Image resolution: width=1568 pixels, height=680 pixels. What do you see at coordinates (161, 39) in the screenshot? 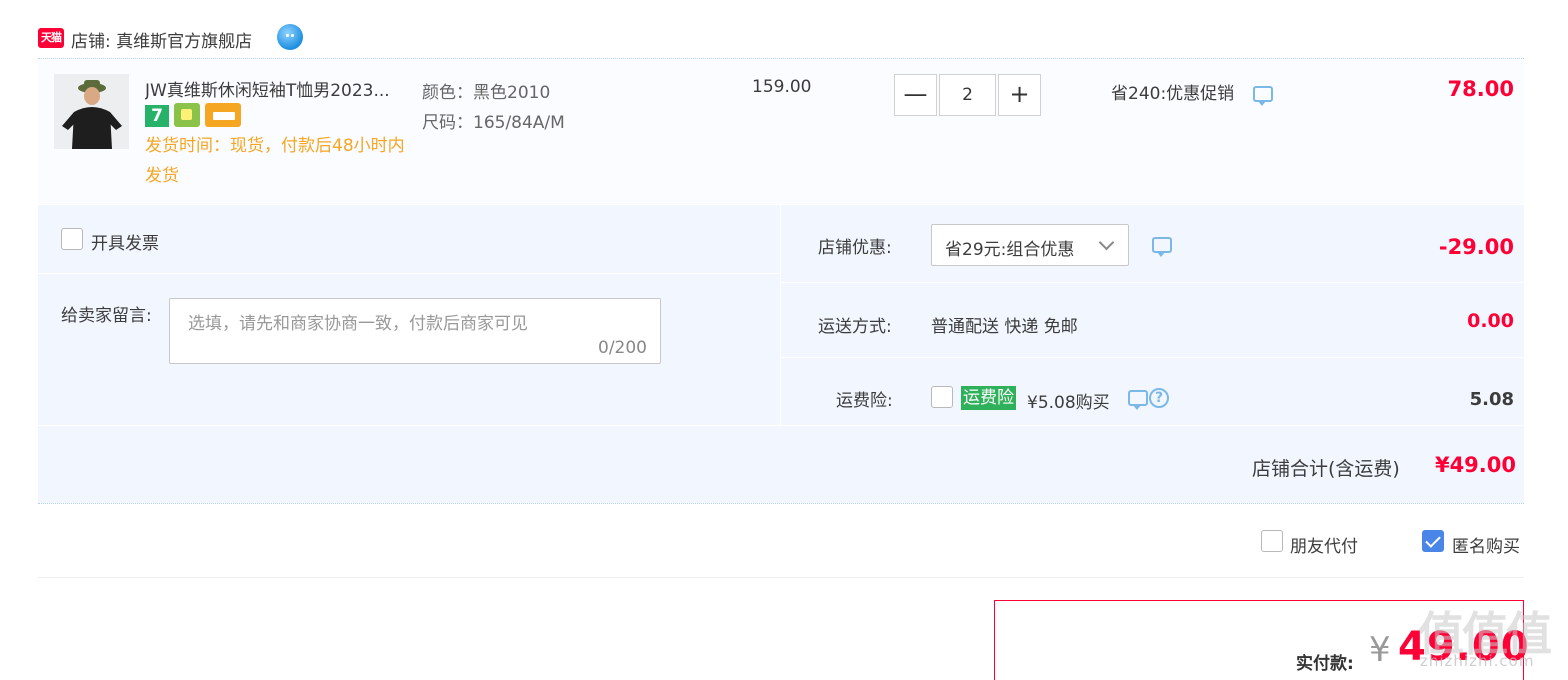
I see `shop-name-link: 店铺: 真维斯官方旗舰店` at bounding box center [161, 39].